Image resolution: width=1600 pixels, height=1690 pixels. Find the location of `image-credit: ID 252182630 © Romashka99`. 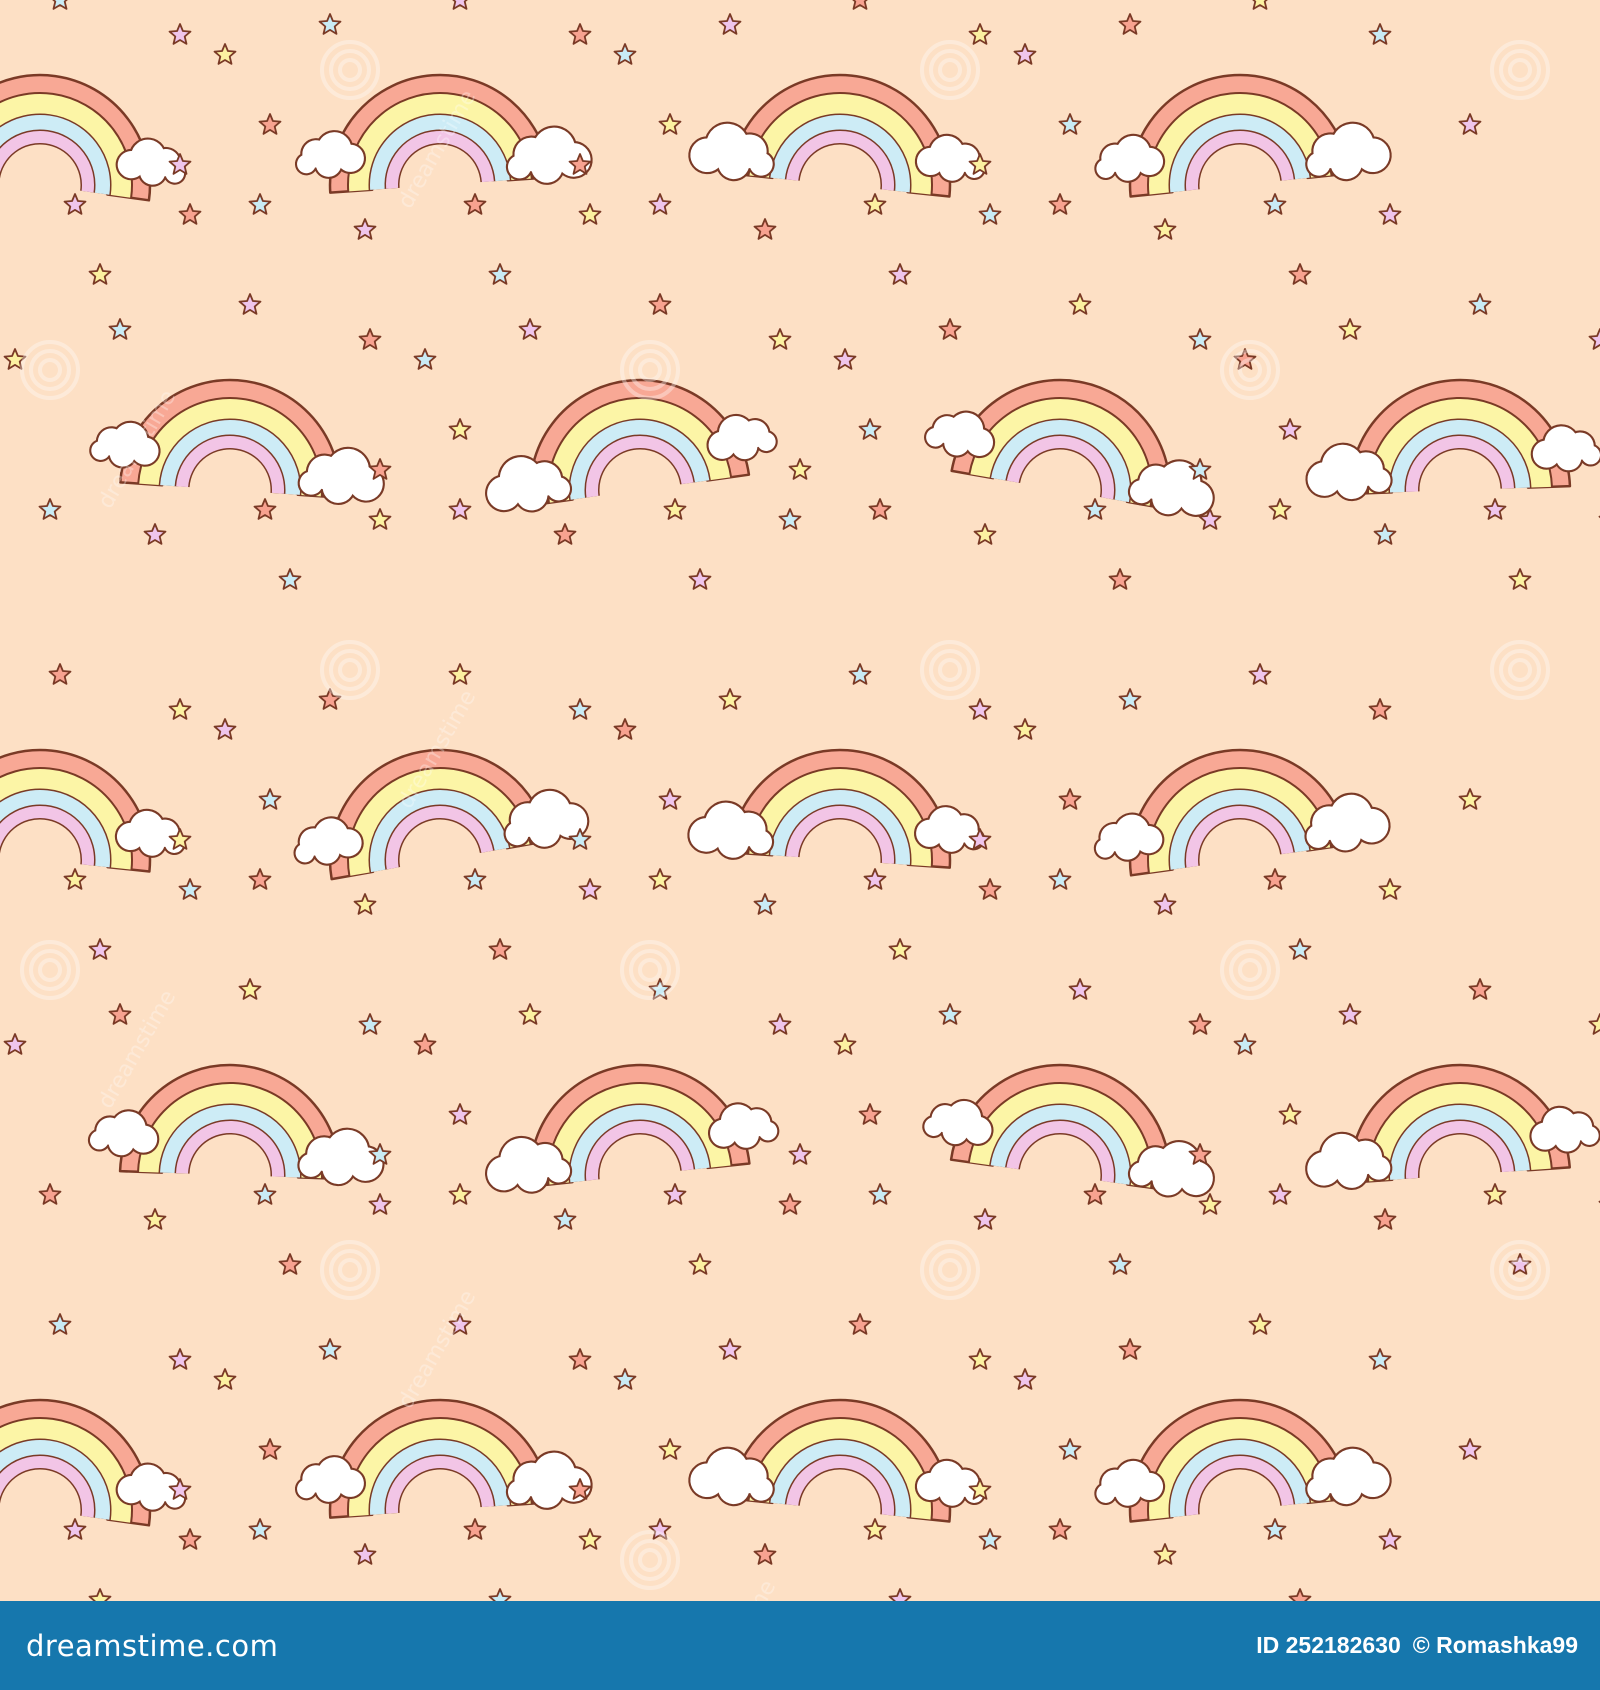

image-credit: ID 252182630 © Romashka99 is located at coordinates (1417, 1645).